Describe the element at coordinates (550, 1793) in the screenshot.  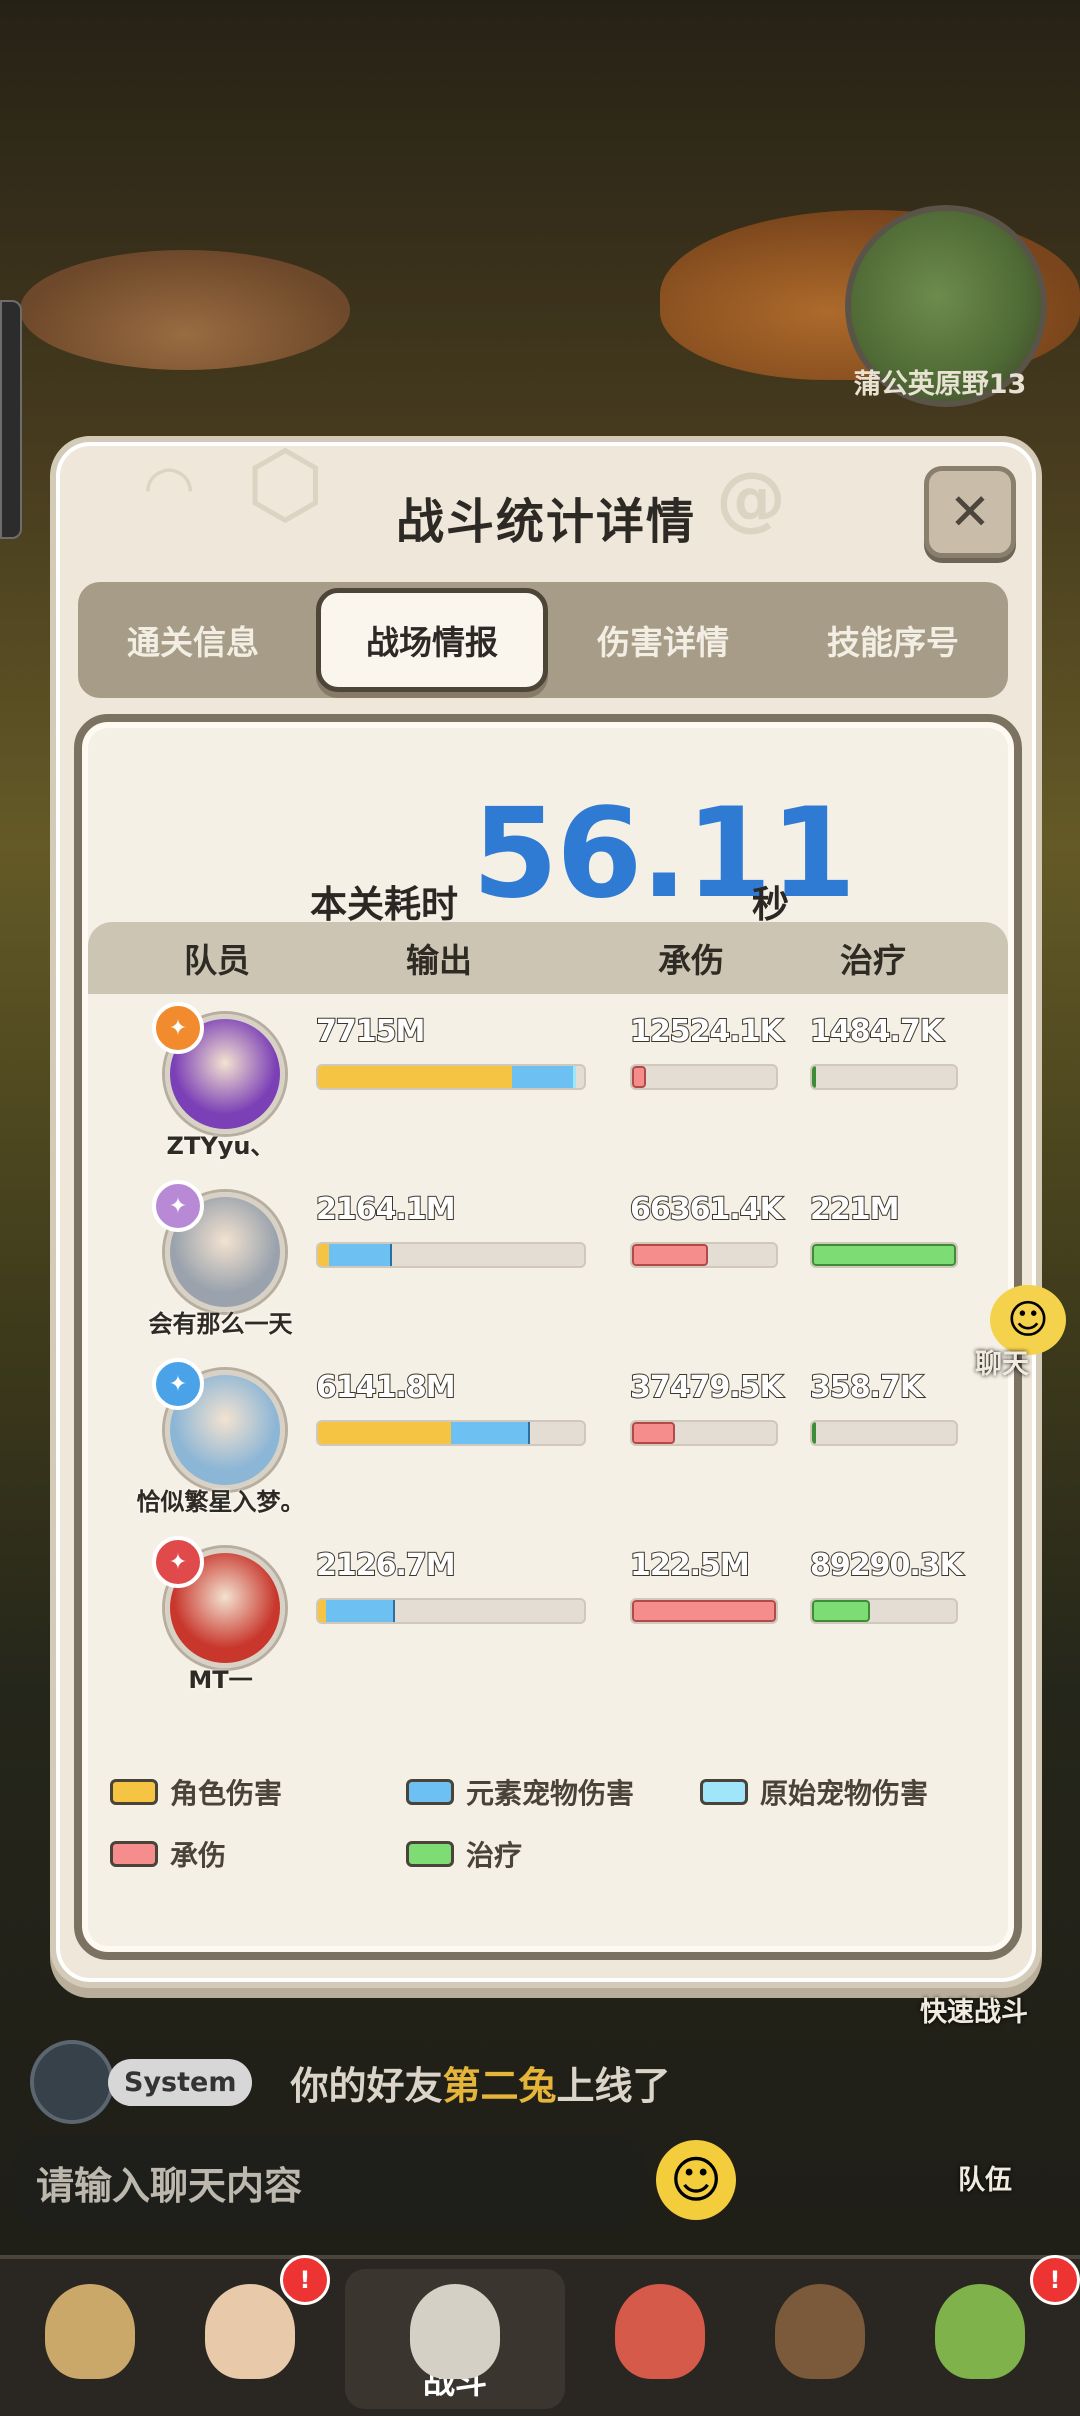
I see `legend-label: 元素宠物伤害` at that location.